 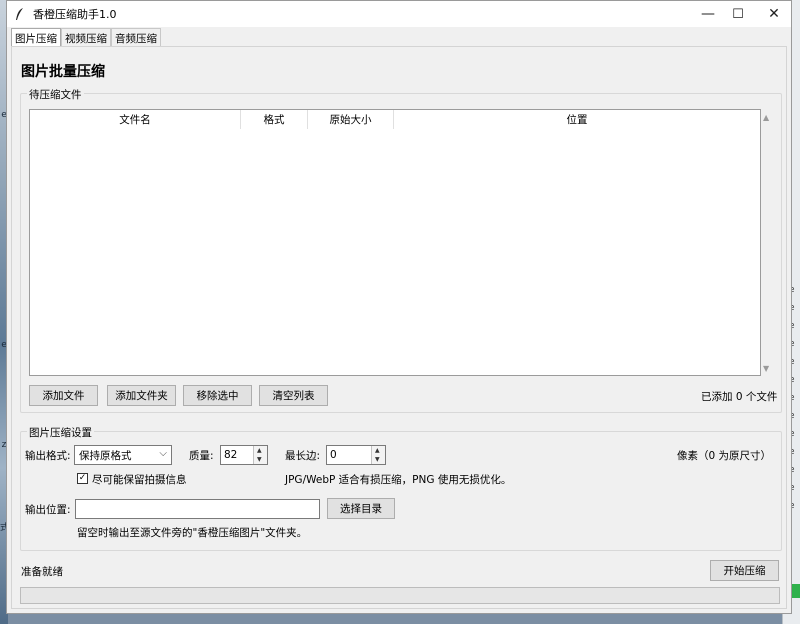 I want to click on output-location-label: 输出位置:, so click(x=48, y=510).